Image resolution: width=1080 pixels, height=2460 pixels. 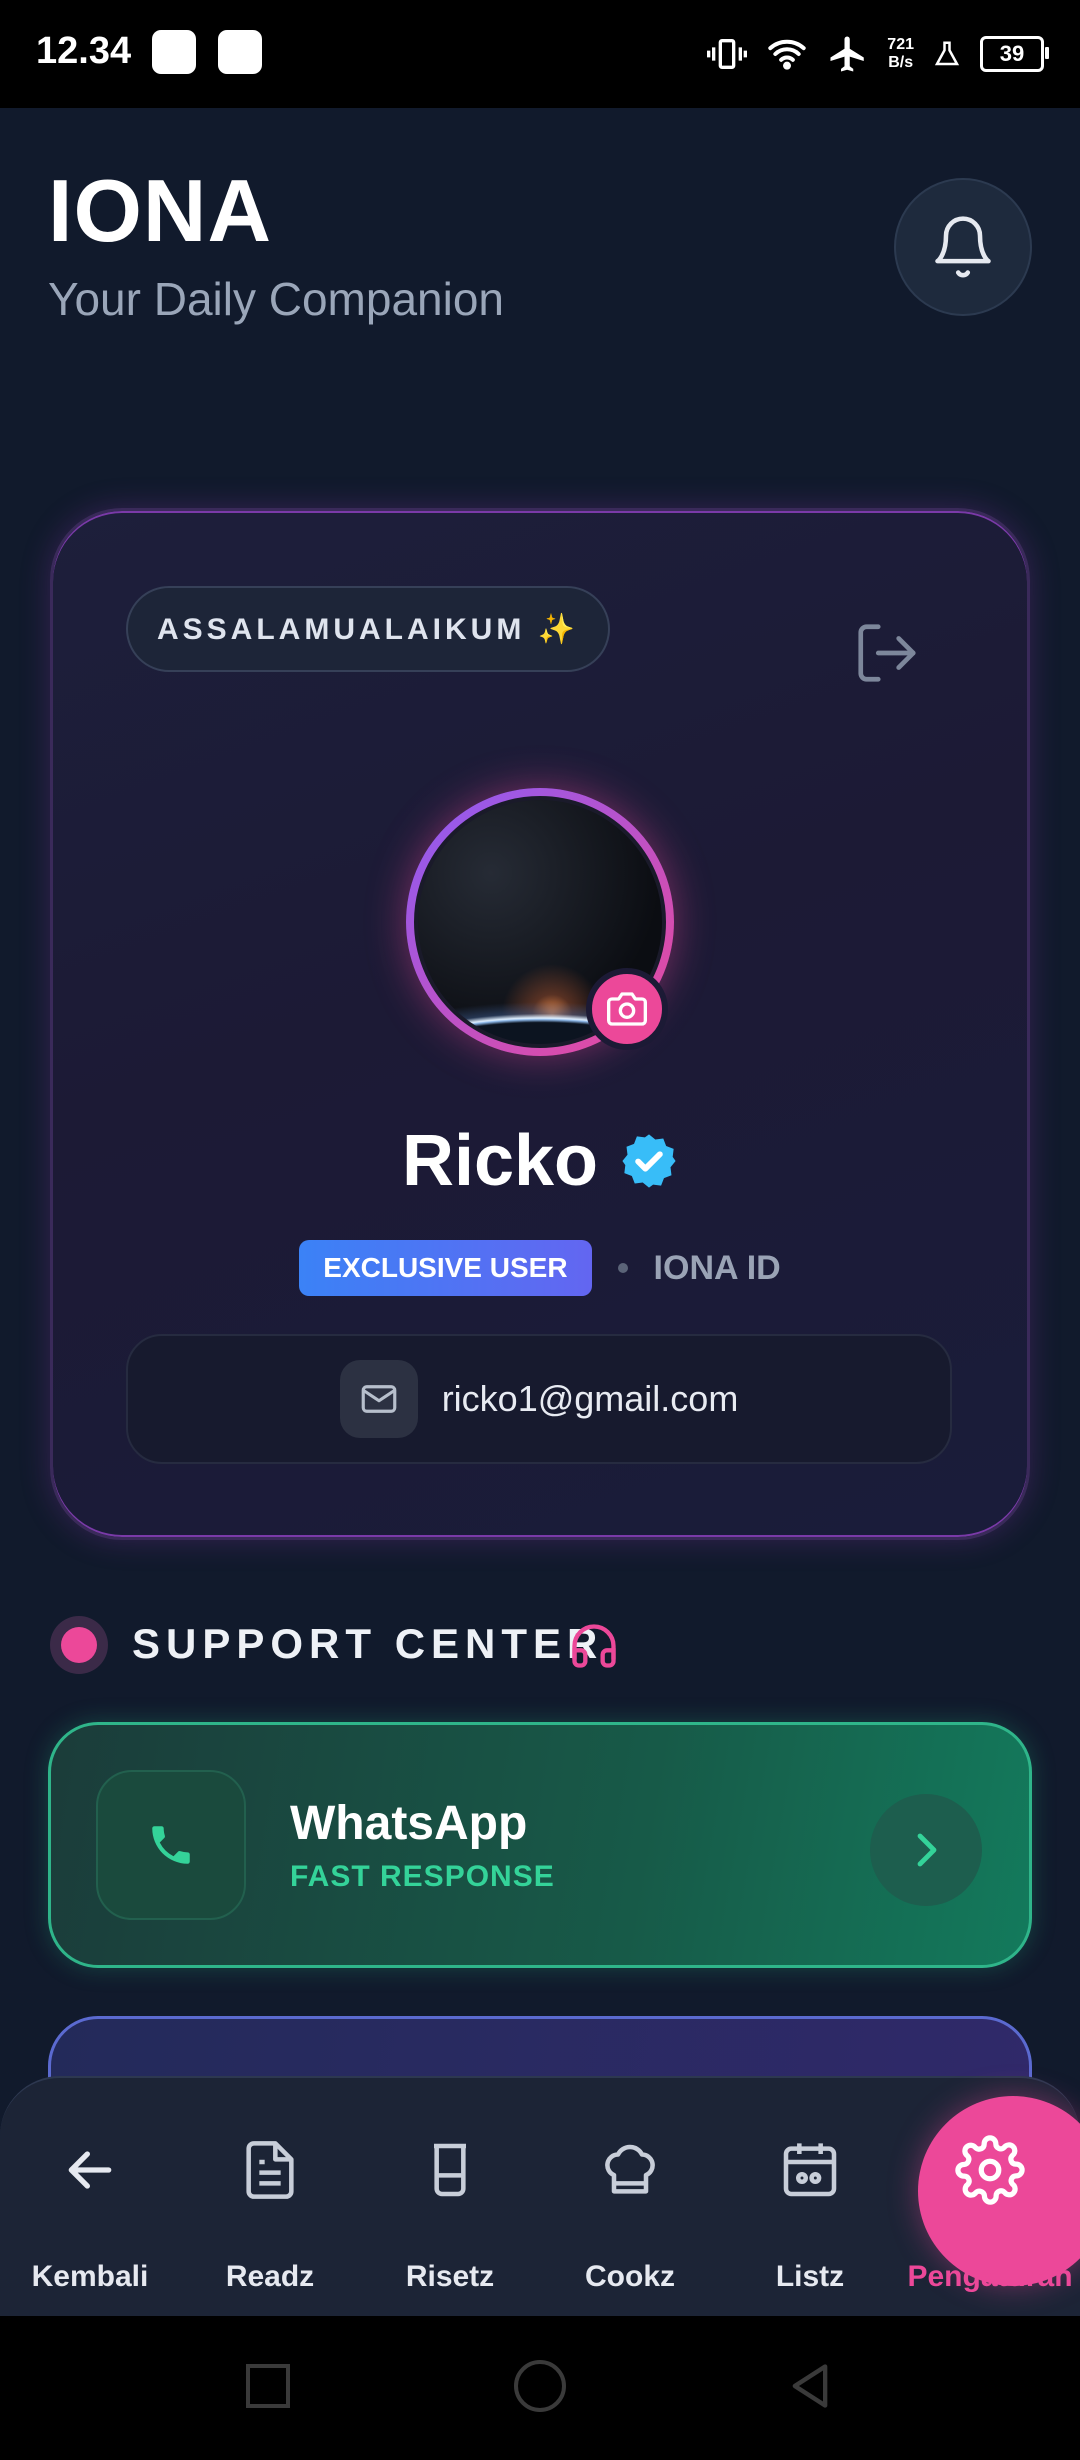 I want to click on profile-name-row: Ricko, so click(x=540, y=1161).